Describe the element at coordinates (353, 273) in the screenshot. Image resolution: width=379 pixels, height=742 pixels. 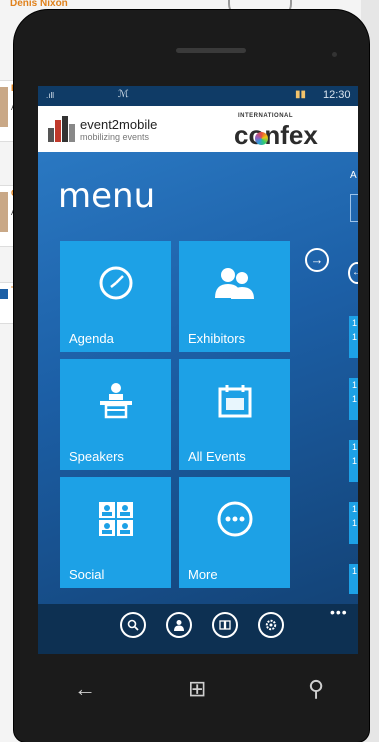
I see `back-arrow-button: ←` at that location.